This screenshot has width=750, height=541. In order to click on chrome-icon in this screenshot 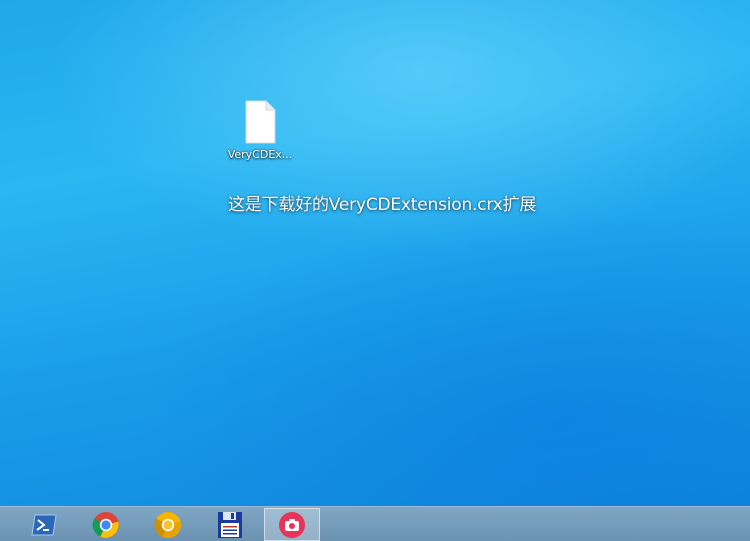, I will do `click(105, 524)`.